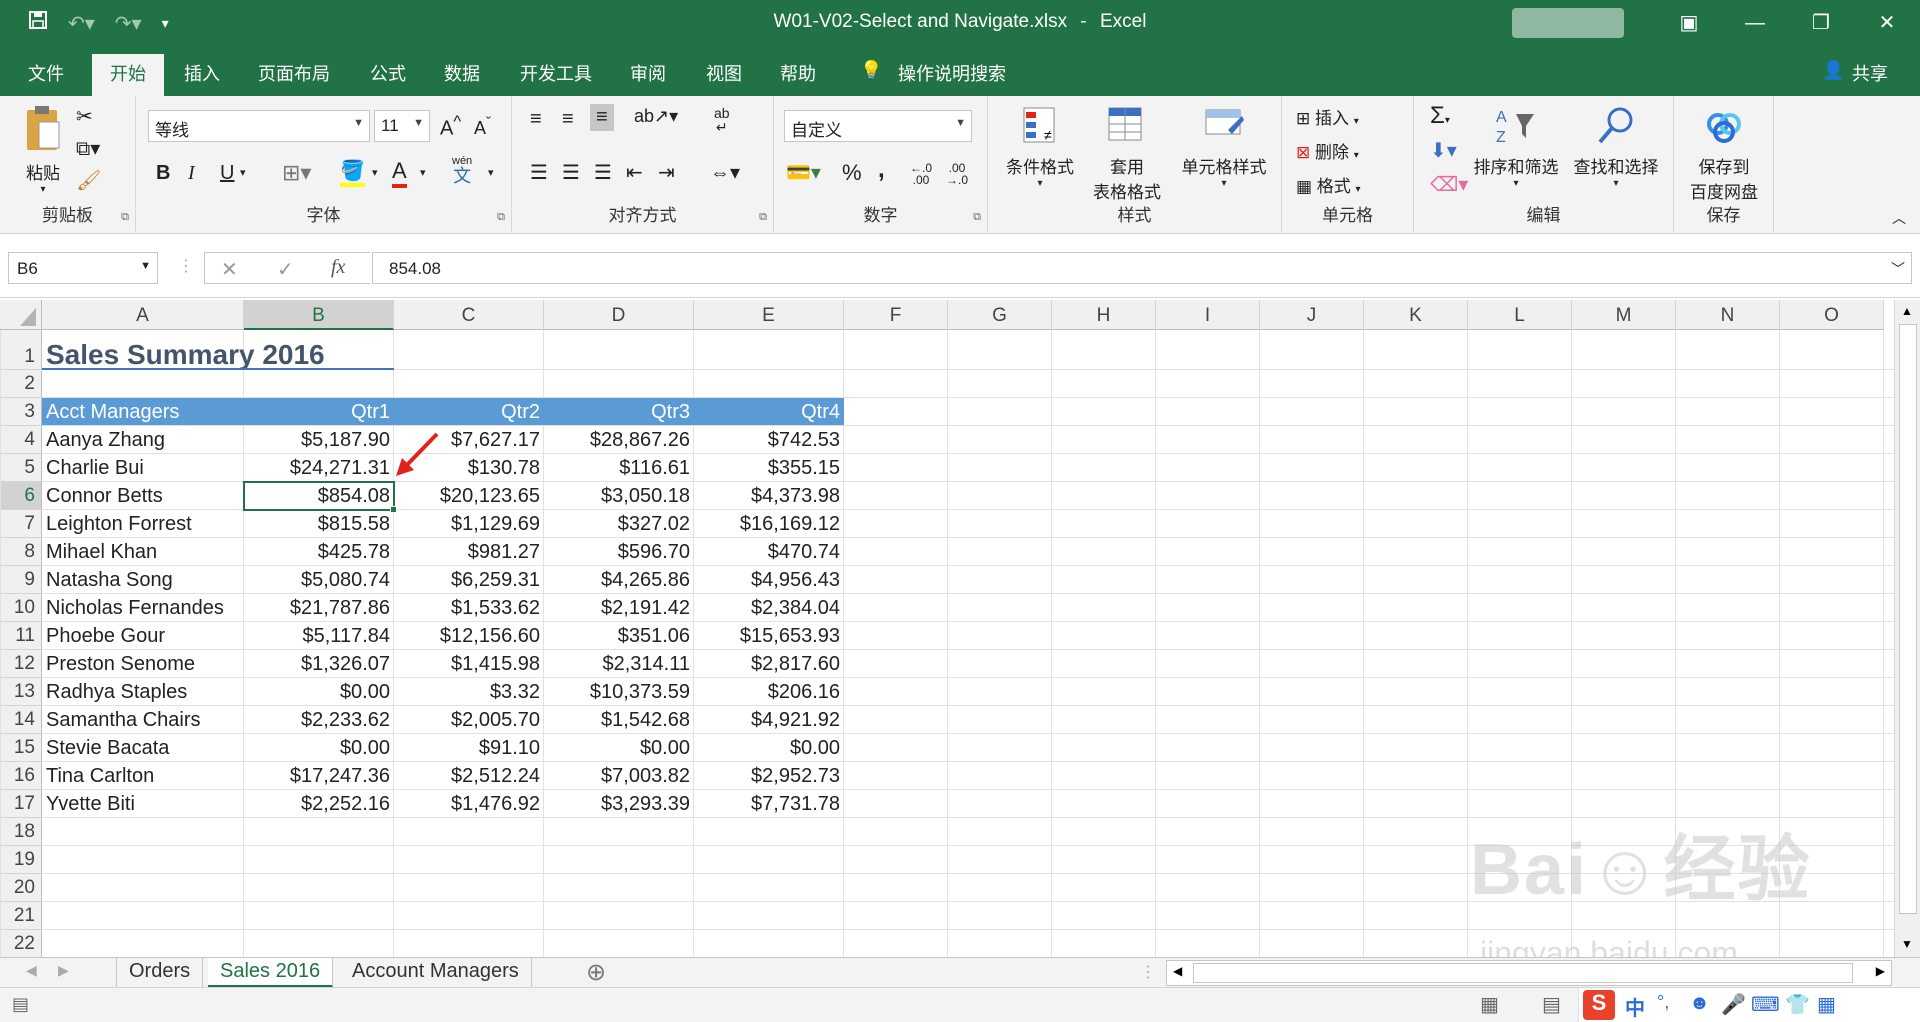 The width and height of the screenshot is (1920, 1022). I want to click on sales-value-cell: $425.78, so click(319, 552).